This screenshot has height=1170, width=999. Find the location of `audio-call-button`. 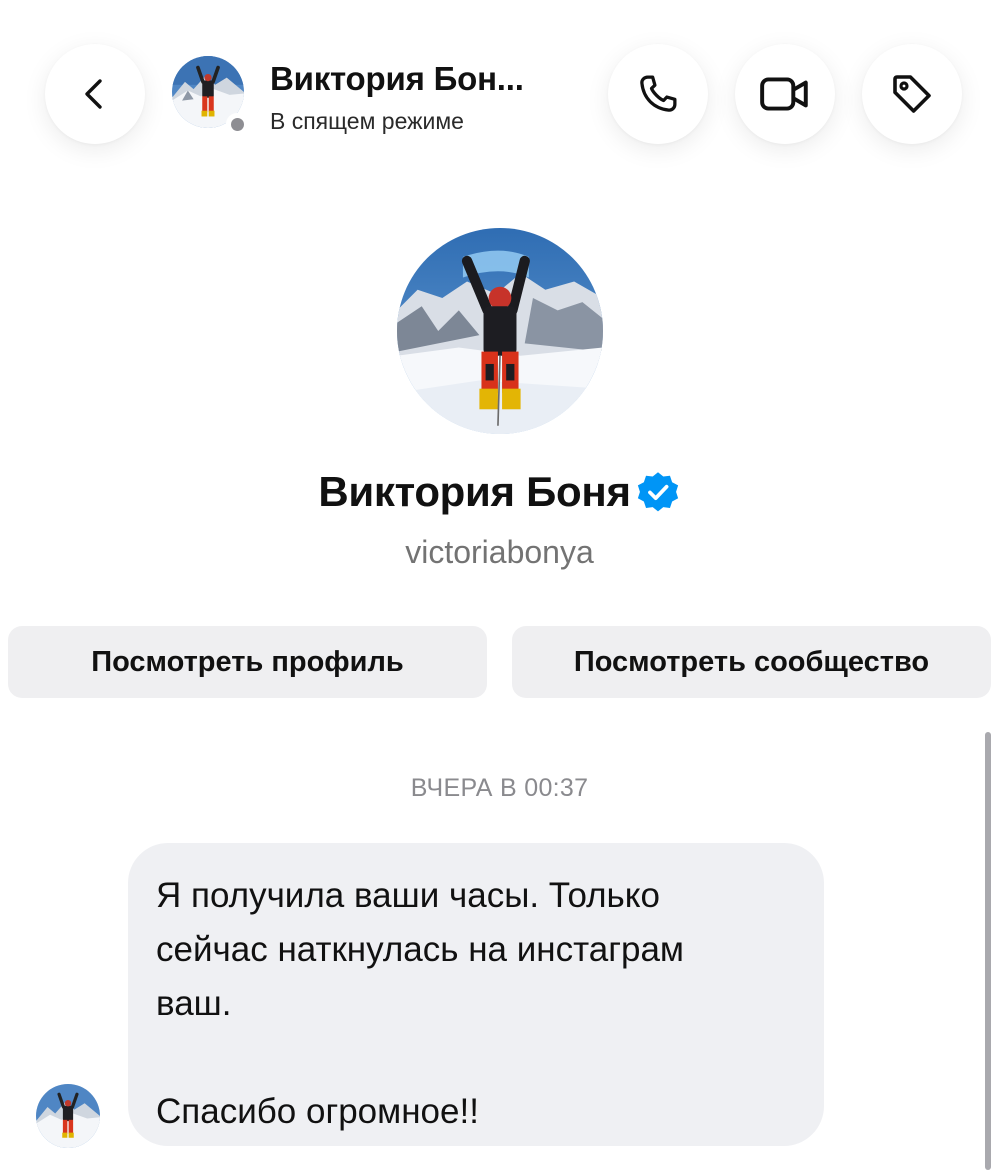

audio-call-button is located at coordinates (658, 94).